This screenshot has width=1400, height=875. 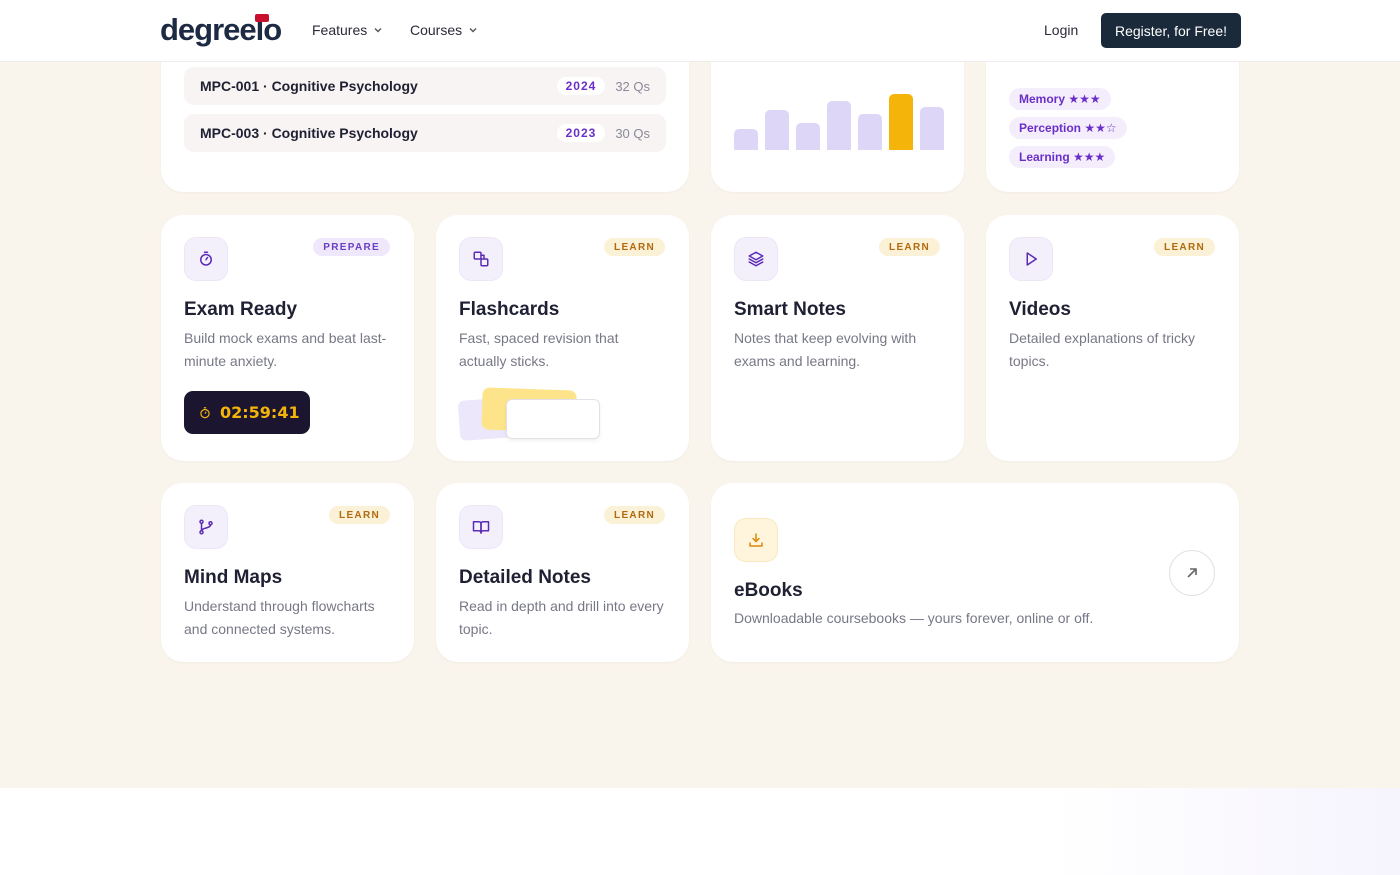 I want to click on card-title: Flashcards, so click(x=509, y=309).